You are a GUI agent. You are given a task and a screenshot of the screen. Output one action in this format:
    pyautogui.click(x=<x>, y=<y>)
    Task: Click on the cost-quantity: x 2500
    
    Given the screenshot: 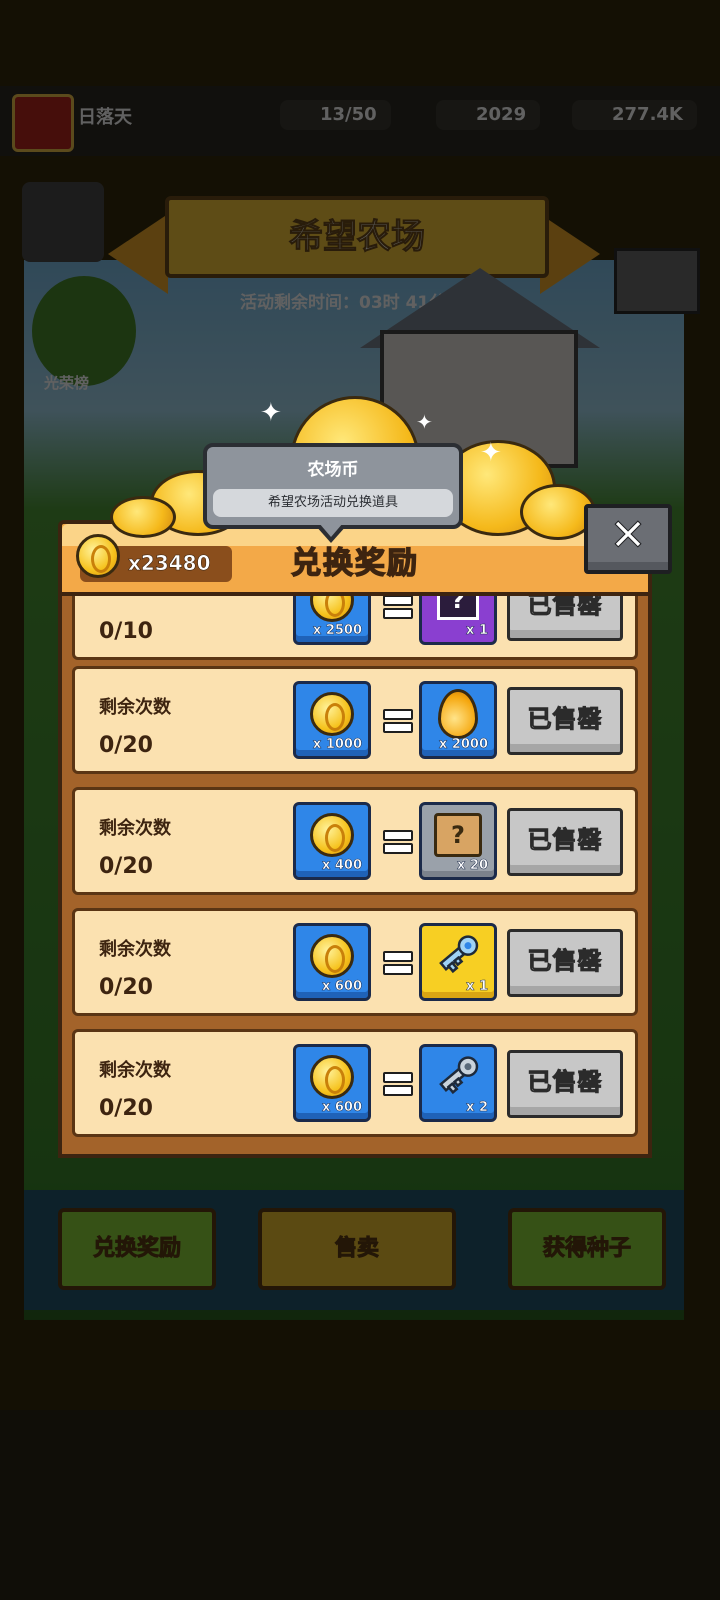 What is the action you would take?
    pyautogui.click(x=337, y=631)
    